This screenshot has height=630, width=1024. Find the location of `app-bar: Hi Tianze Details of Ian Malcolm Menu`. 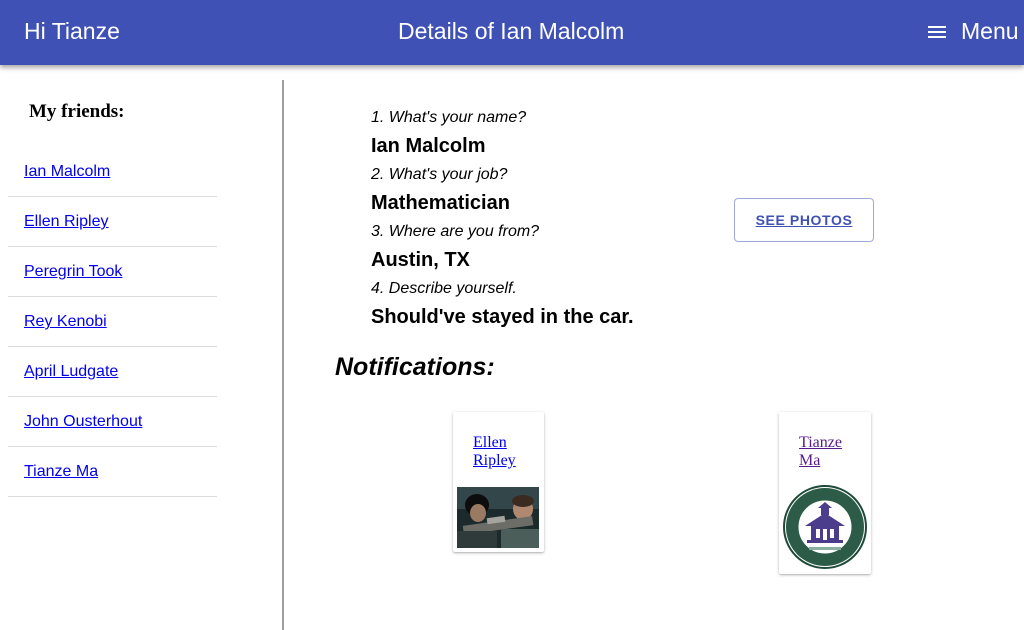

app-bar: Hi Tianze Details of Ian Malcolm Menu is located at coordinates (512, 32).